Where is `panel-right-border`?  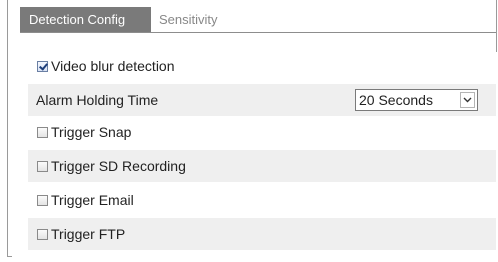 panel-right-border is located at coordinates (496, 26).